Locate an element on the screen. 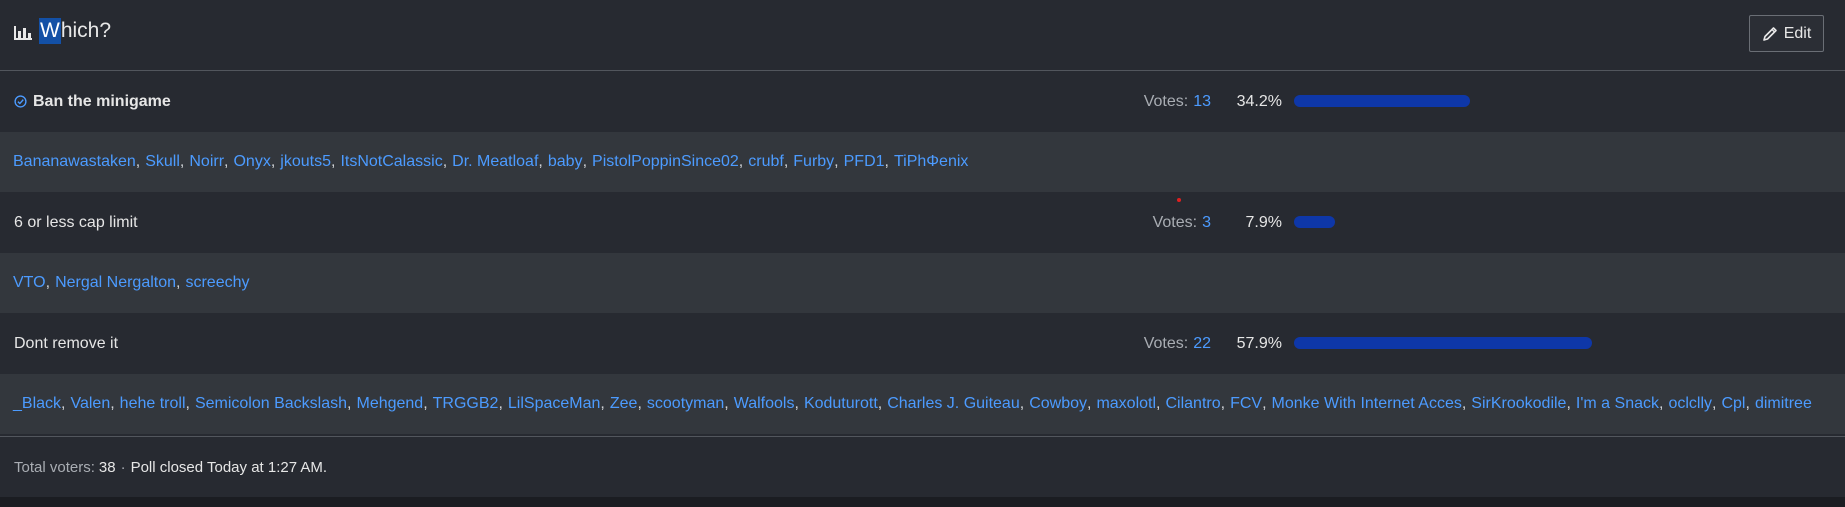  voter-link: TRGGB2 is located at coordinates (466, 404).